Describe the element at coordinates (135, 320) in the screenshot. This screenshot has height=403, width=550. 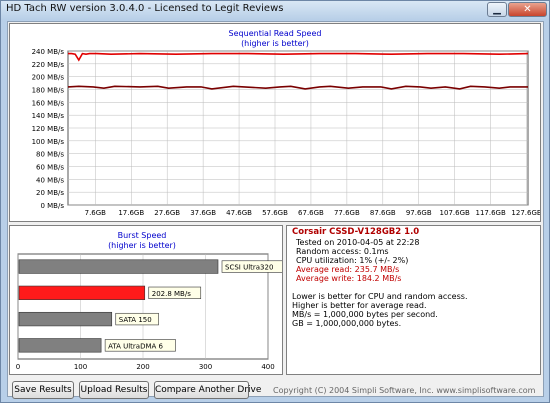
I see `burst-bar-label: SATA 150` at that location.